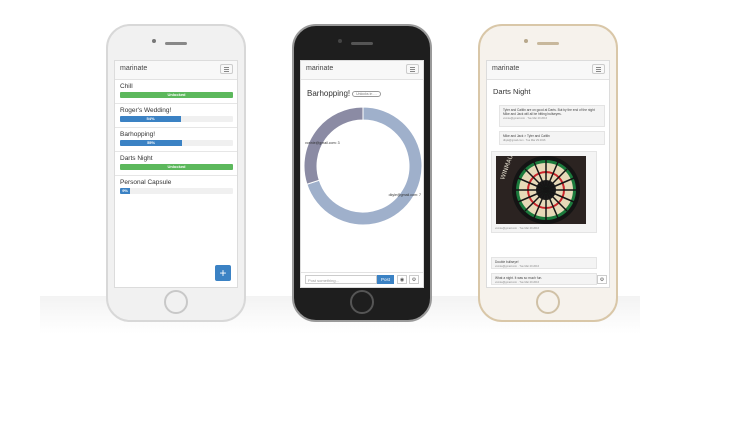 This screenshot has width=740, height=434. I want to click on message-text: What a night. It was so much fun., so click(519, 278).